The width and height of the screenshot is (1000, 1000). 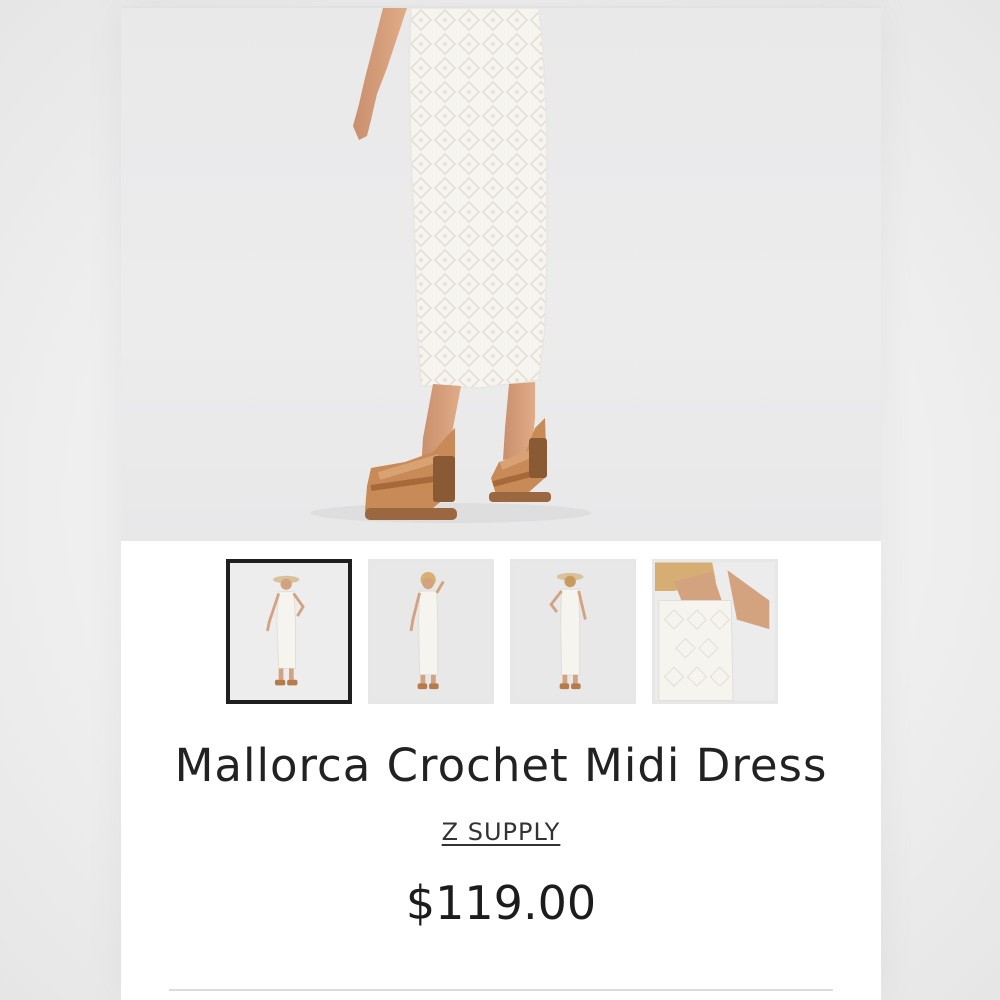 What do you see at coordinates (502, 631) in the screenshot?
I see `thumbnail-strip` at bounding box center [502, 631].